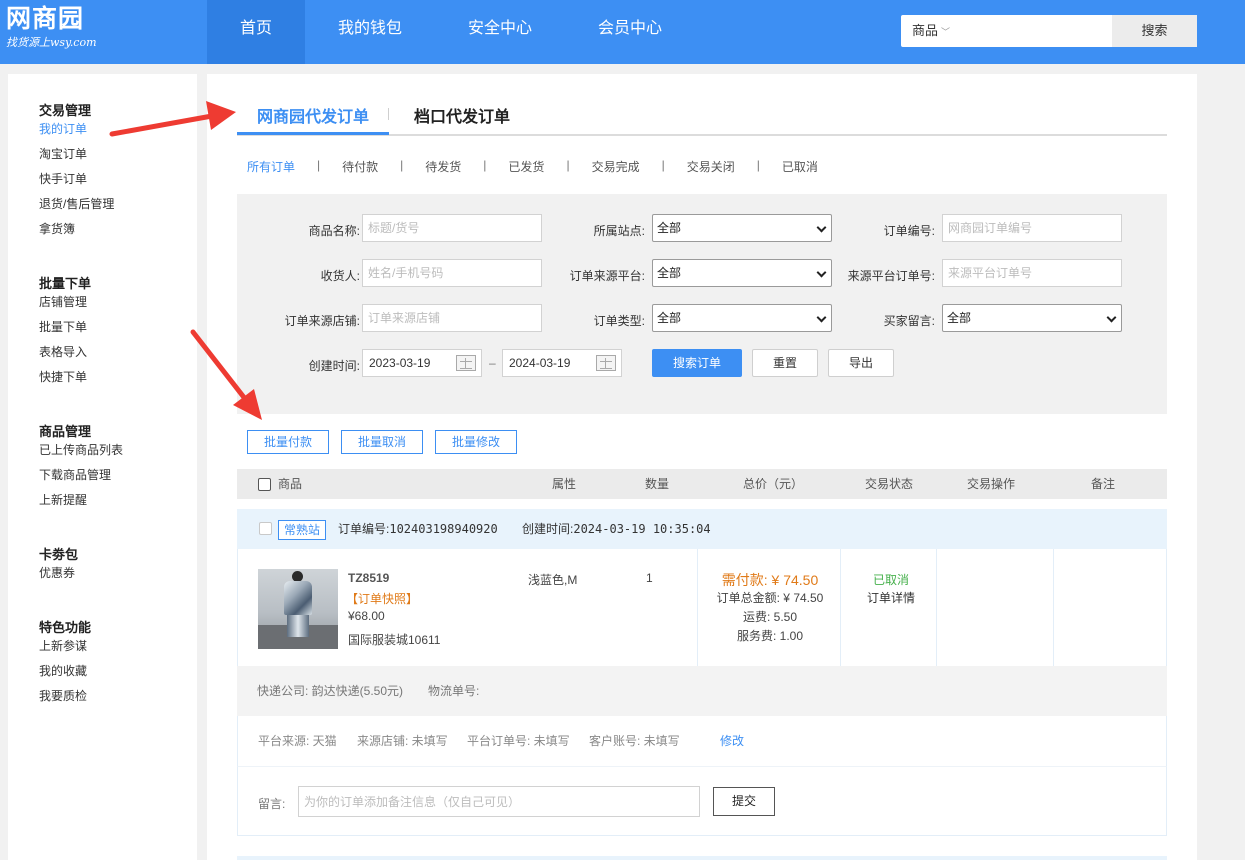  I want to click on order-created-value: 2024-03-19 10:35:04, so click(642, 529).